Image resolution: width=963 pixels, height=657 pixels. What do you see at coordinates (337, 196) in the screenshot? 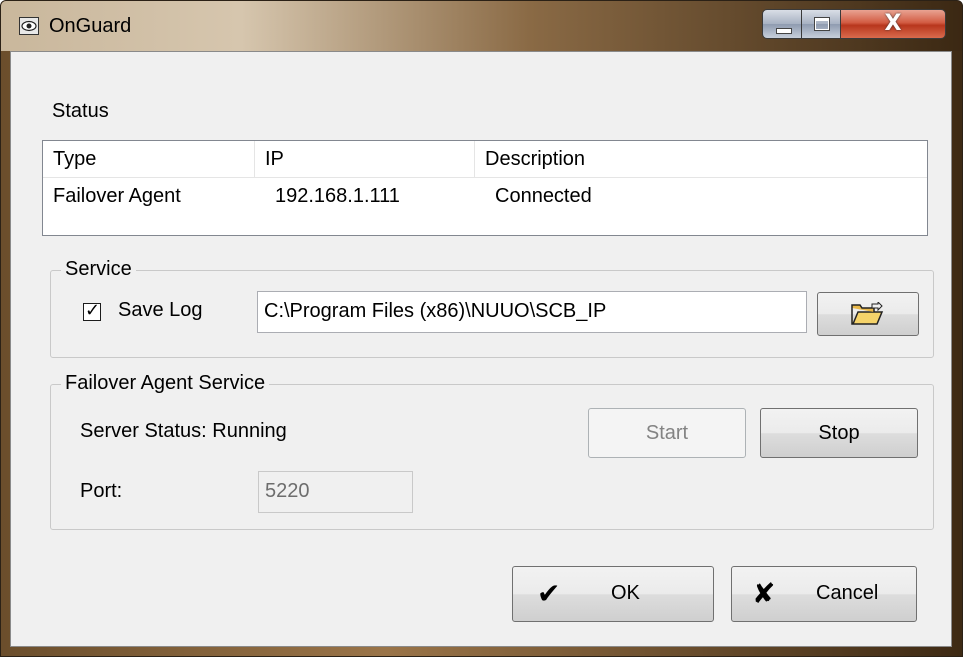
I see `cell-ip: 192.168.1.111` at bounding box center [337, 196].